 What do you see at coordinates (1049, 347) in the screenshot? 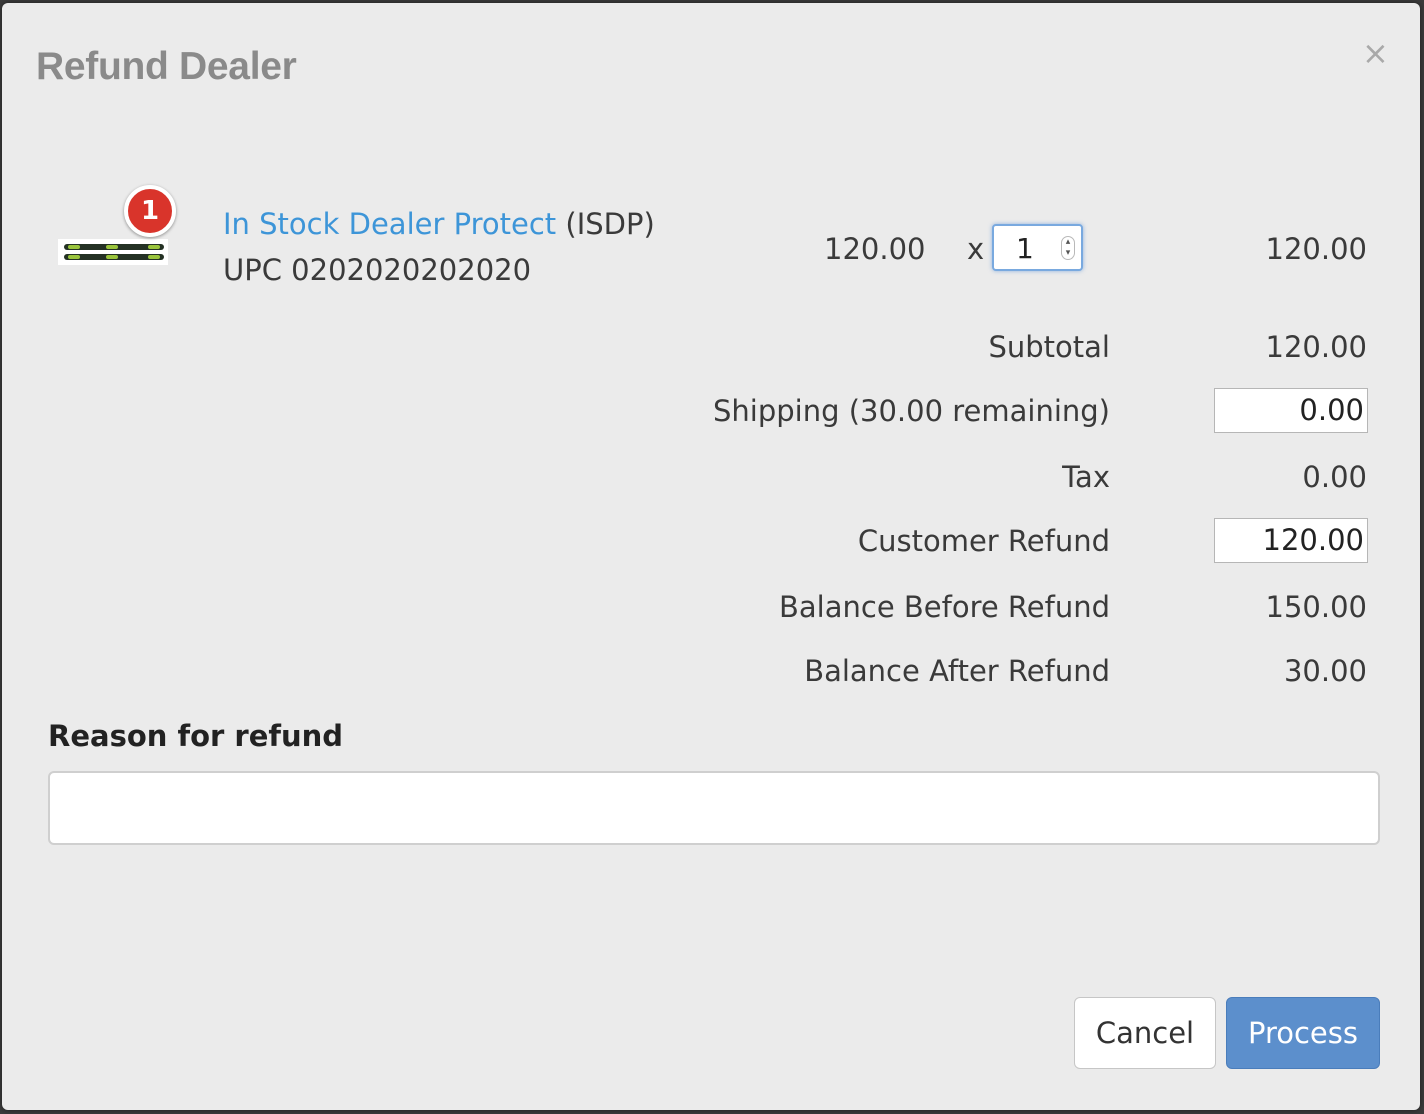
I see `subtotal-label: Subtotal` at bounding box center [1049, 347].